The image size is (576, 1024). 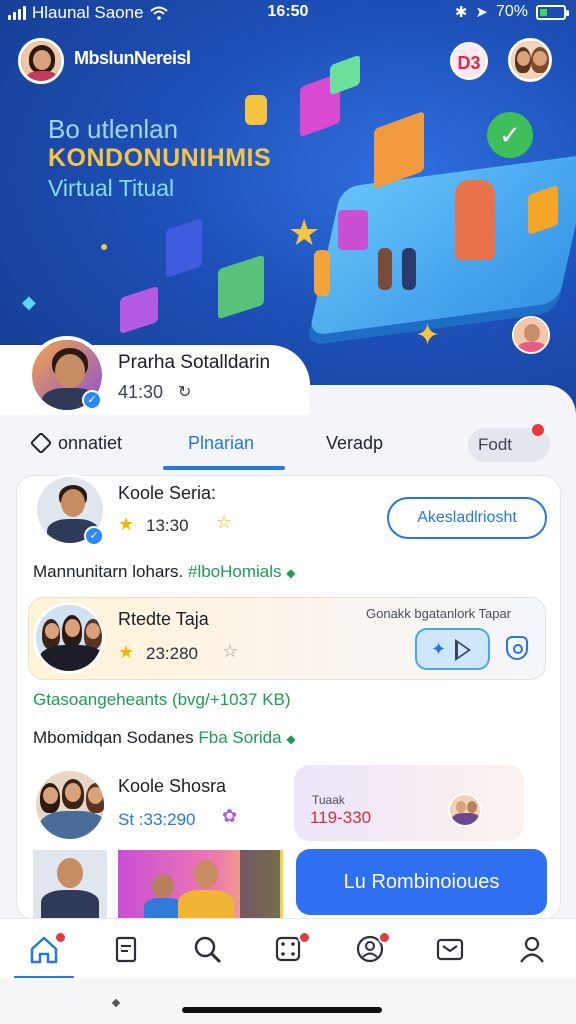 I want to click on tab-fodt: Fodt, so click(x=509, y=443).